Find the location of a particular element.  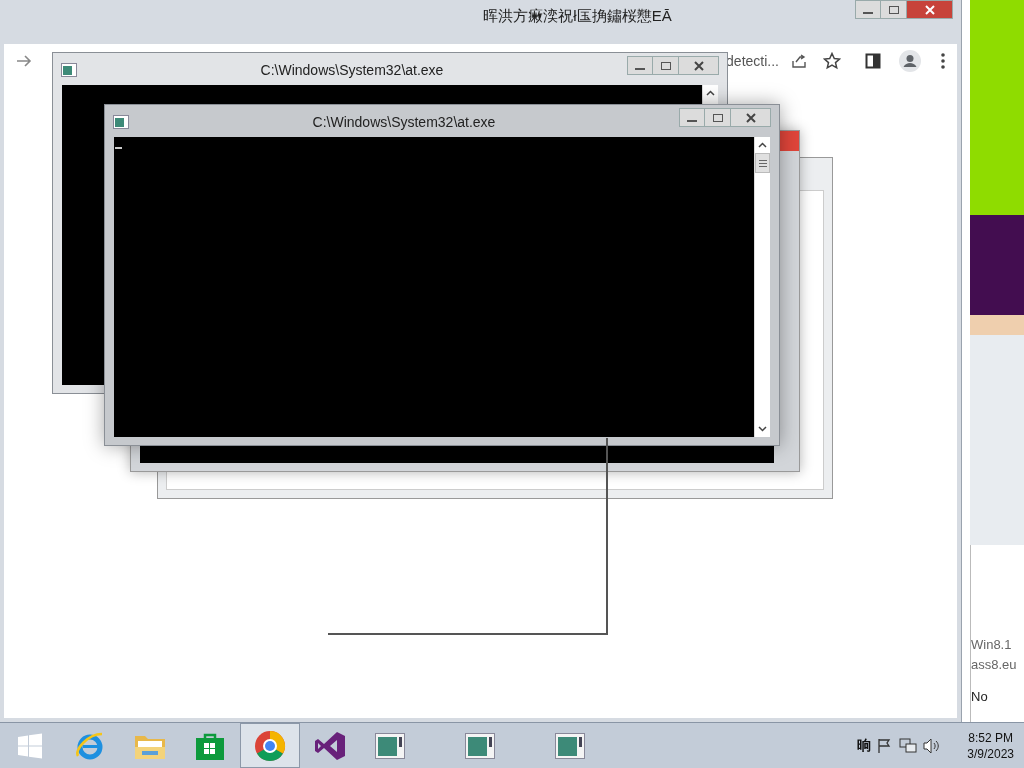

profile-avatar-icon is located at coordinates (910, 61).